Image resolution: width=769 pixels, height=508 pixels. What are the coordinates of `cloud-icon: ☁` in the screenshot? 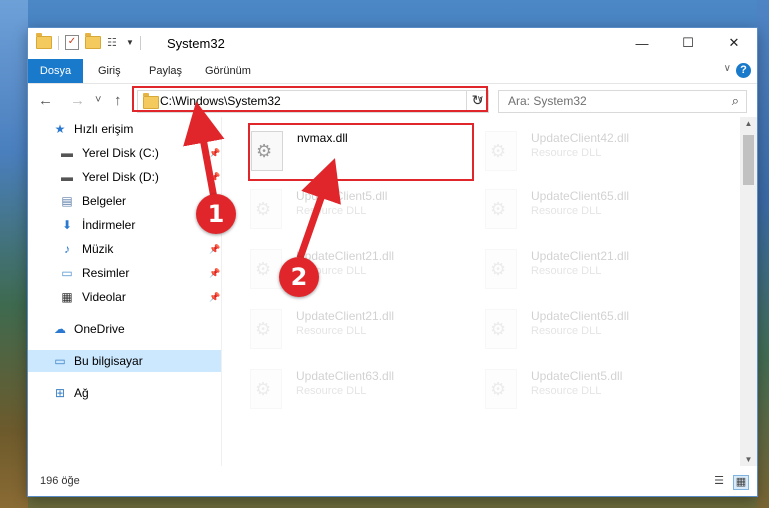 It's located at (60, 329).